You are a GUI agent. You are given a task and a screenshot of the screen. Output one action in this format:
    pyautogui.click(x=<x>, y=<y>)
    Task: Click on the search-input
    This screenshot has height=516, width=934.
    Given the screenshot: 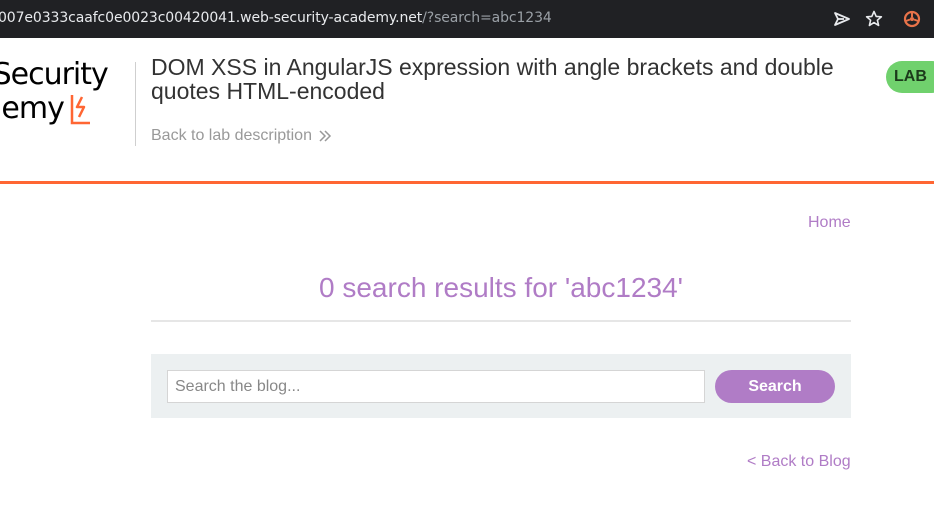 What is the action you would take?
    pyautogui.click(x=436, y=386)
    